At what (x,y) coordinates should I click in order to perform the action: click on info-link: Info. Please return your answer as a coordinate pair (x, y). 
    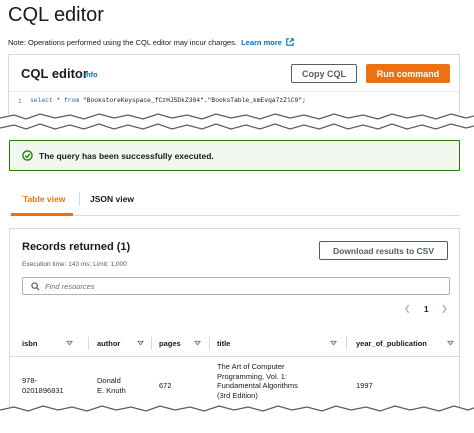
    Looking at the image, I should click on (91, 74).